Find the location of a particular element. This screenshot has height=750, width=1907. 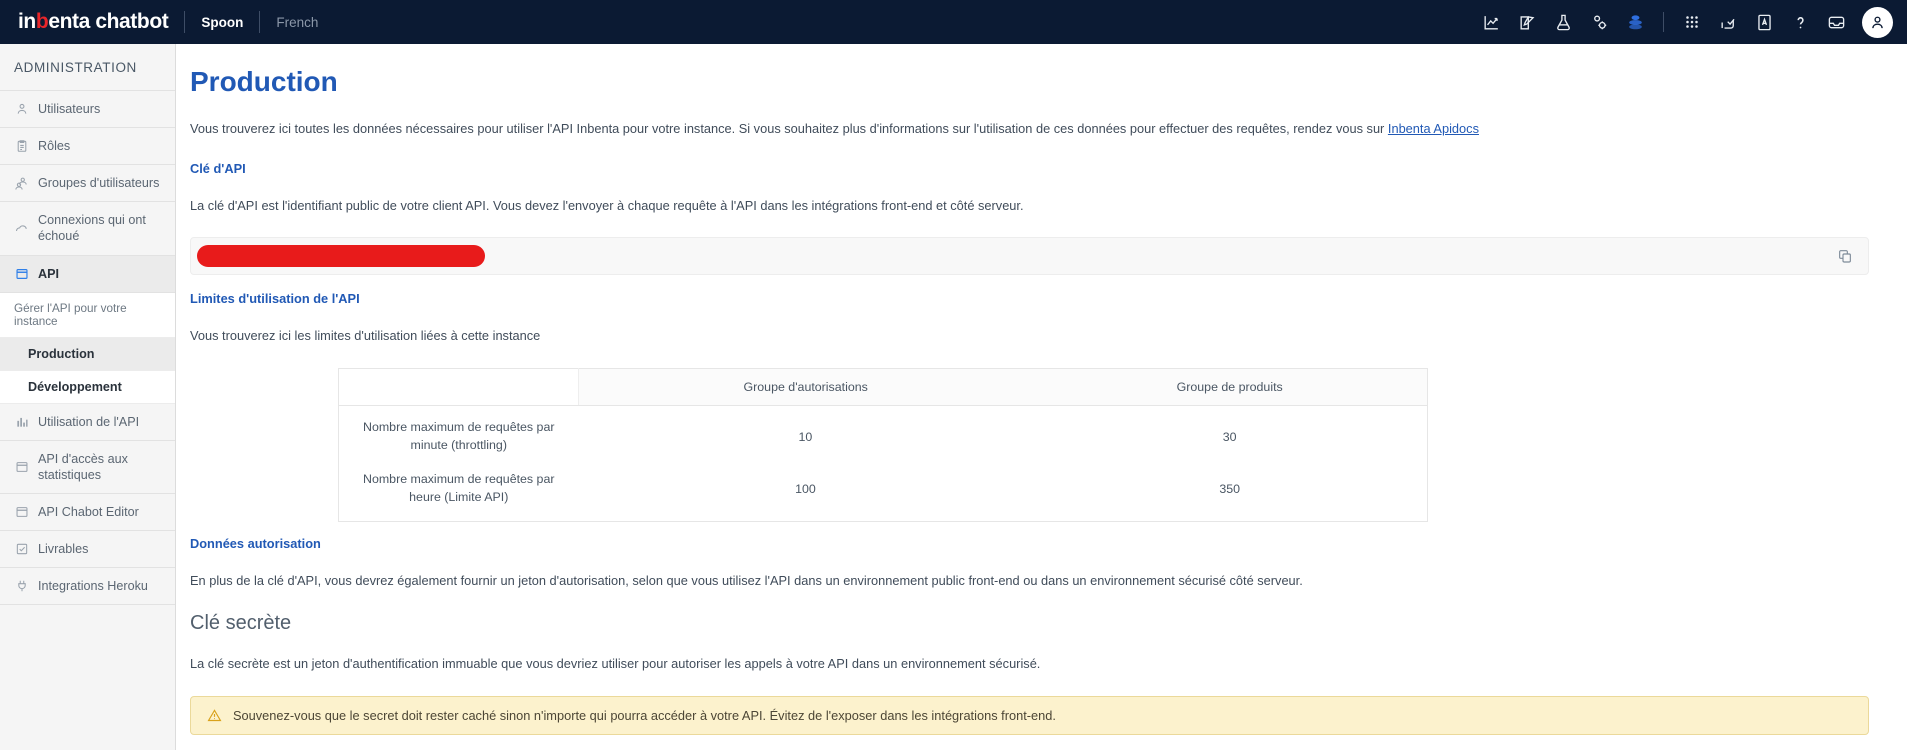

sidebar-item-label: Livrables is located at coordinates (63, 549).